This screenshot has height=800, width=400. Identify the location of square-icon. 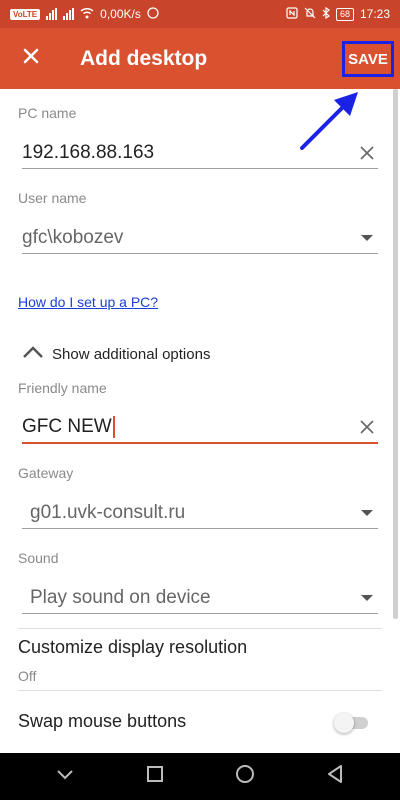
(155, 776).